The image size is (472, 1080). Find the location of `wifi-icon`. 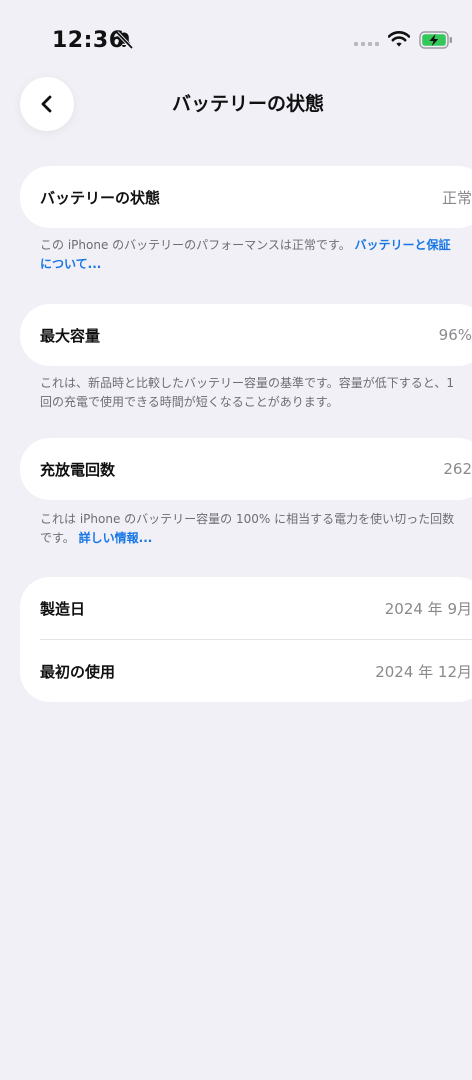

wifi-icon is located at coordinates (399, 39).